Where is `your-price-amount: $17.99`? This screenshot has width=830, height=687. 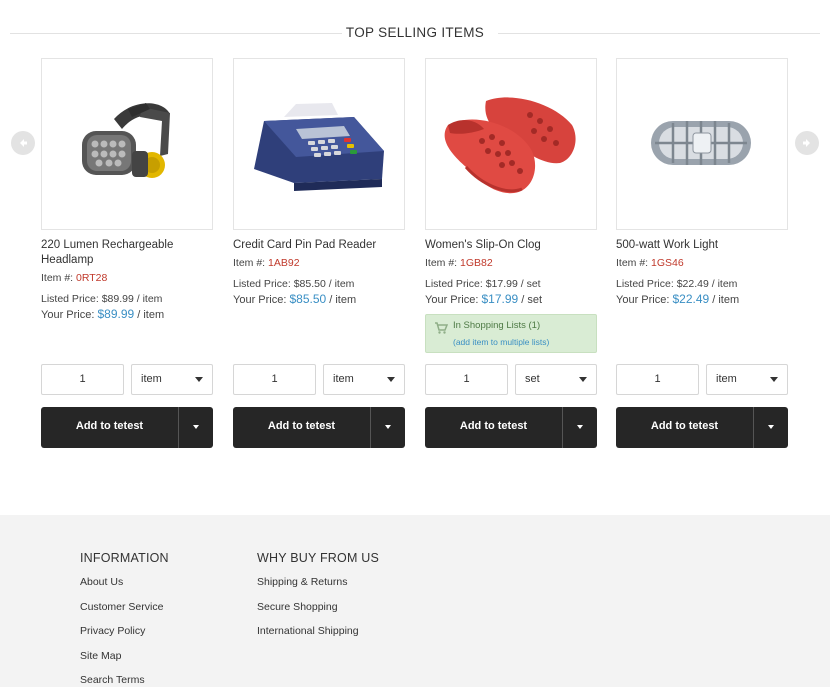
your-price-amount: $17.99 is located at coordinates (500, 299).